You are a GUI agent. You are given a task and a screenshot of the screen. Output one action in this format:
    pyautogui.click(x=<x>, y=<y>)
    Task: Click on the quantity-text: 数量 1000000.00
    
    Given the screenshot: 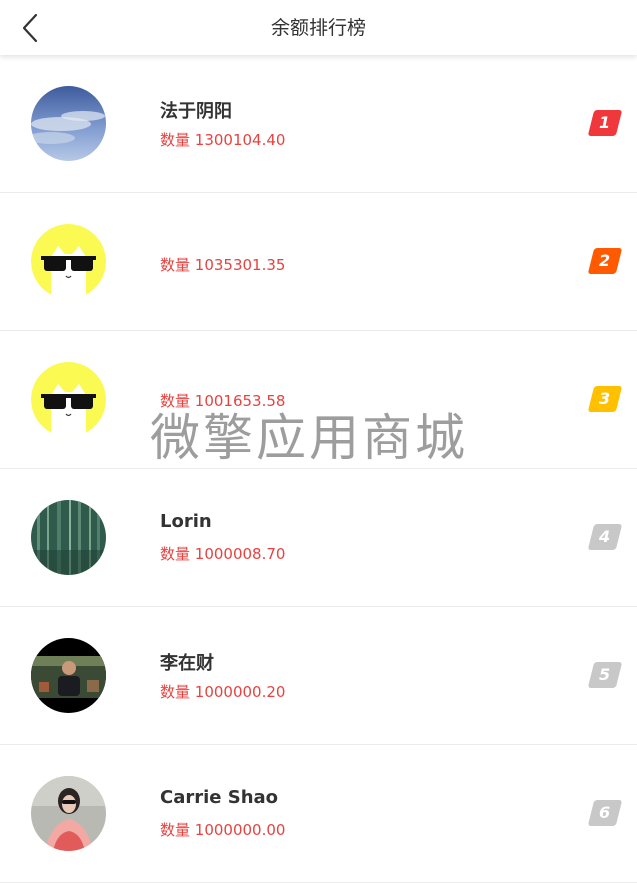 What is the action you would take?
    pyautogui.click(x=223, y=830)
    